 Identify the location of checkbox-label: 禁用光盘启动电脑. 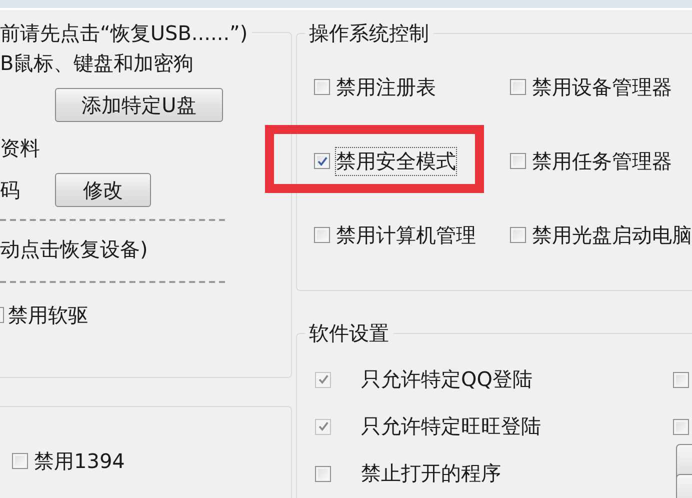
(612, 235).